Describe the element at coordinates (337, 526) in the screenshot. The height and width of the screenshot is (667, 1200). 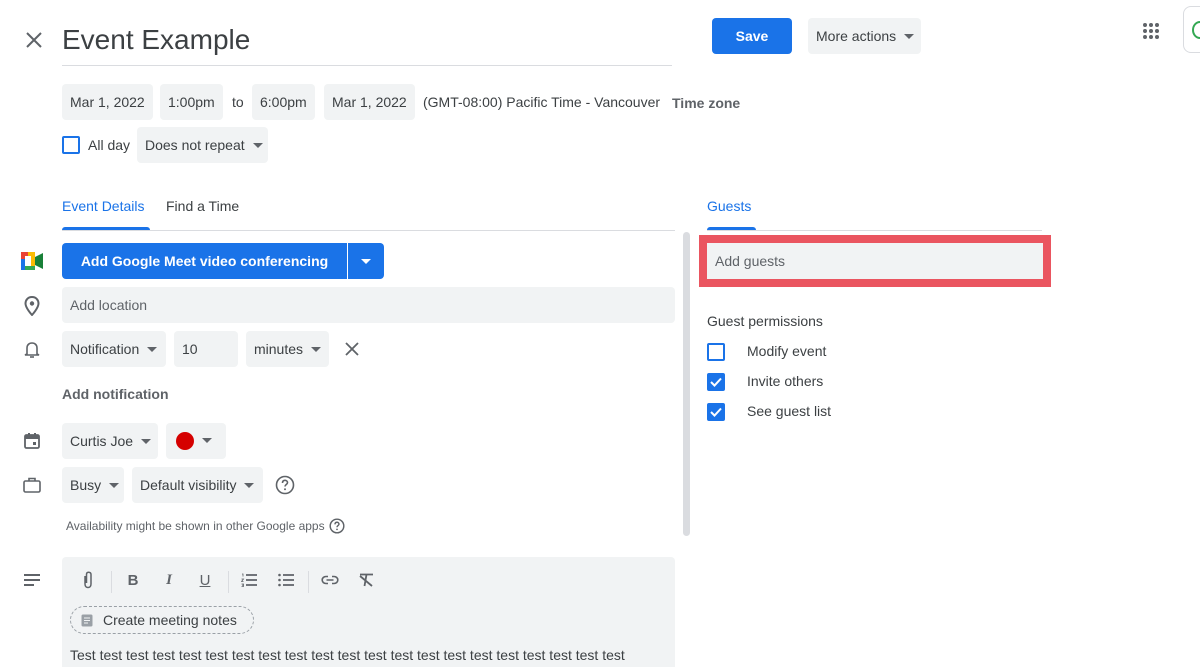
I see `availability-help-icon` at that location.